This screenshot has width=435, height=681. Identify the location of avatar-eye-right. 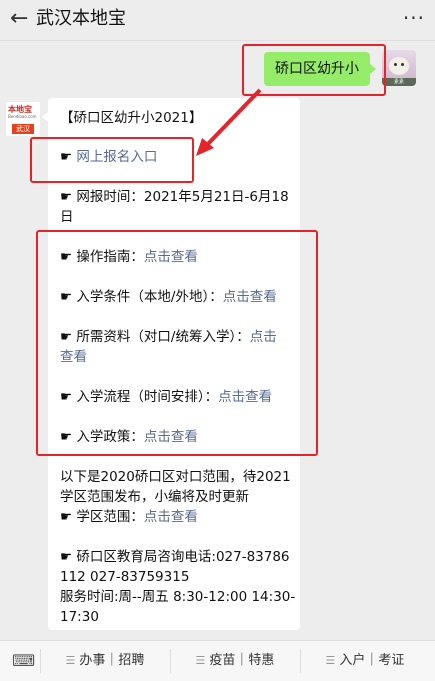
(402, 64).